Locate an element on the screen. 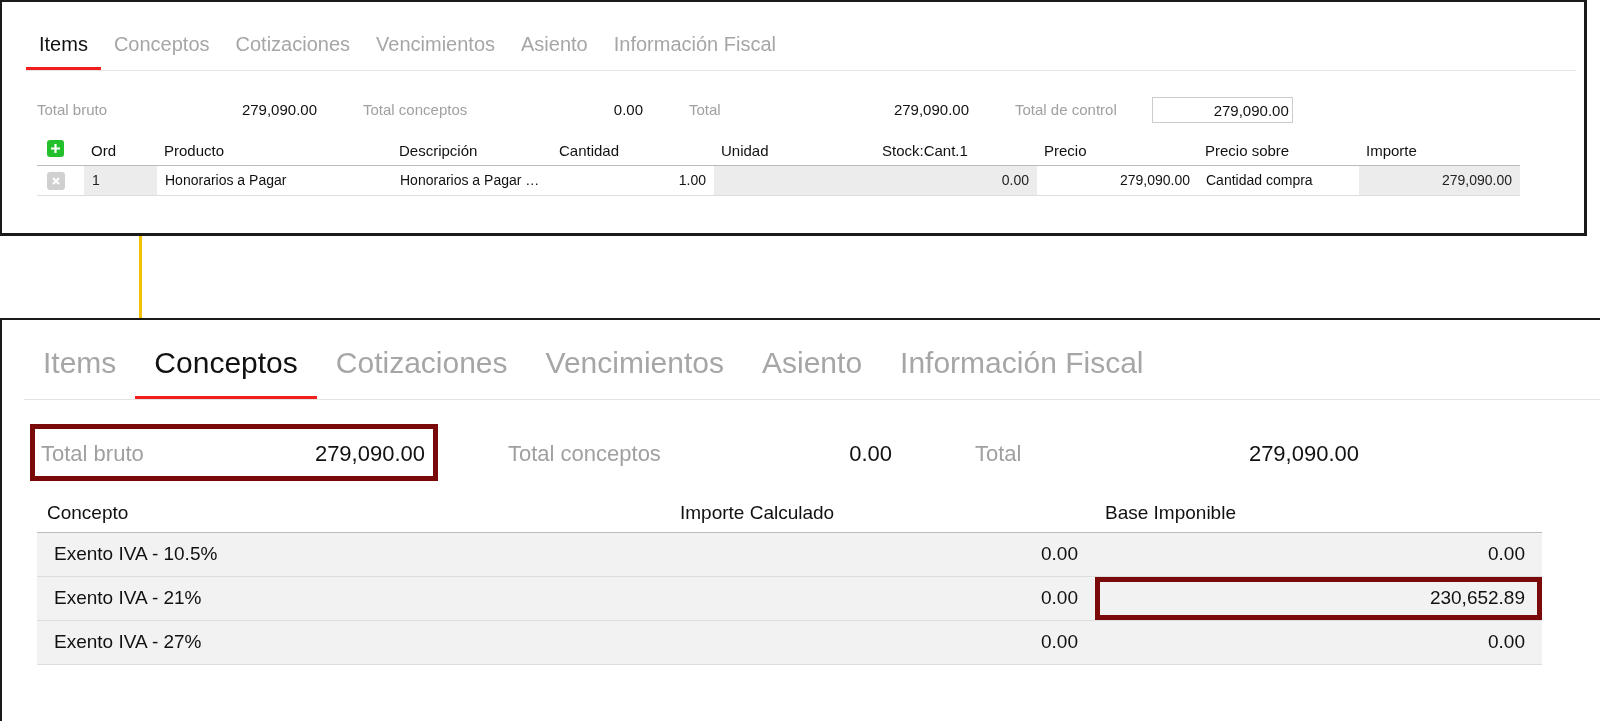  total-label: Total de control is located at coordinates (1066, 109).